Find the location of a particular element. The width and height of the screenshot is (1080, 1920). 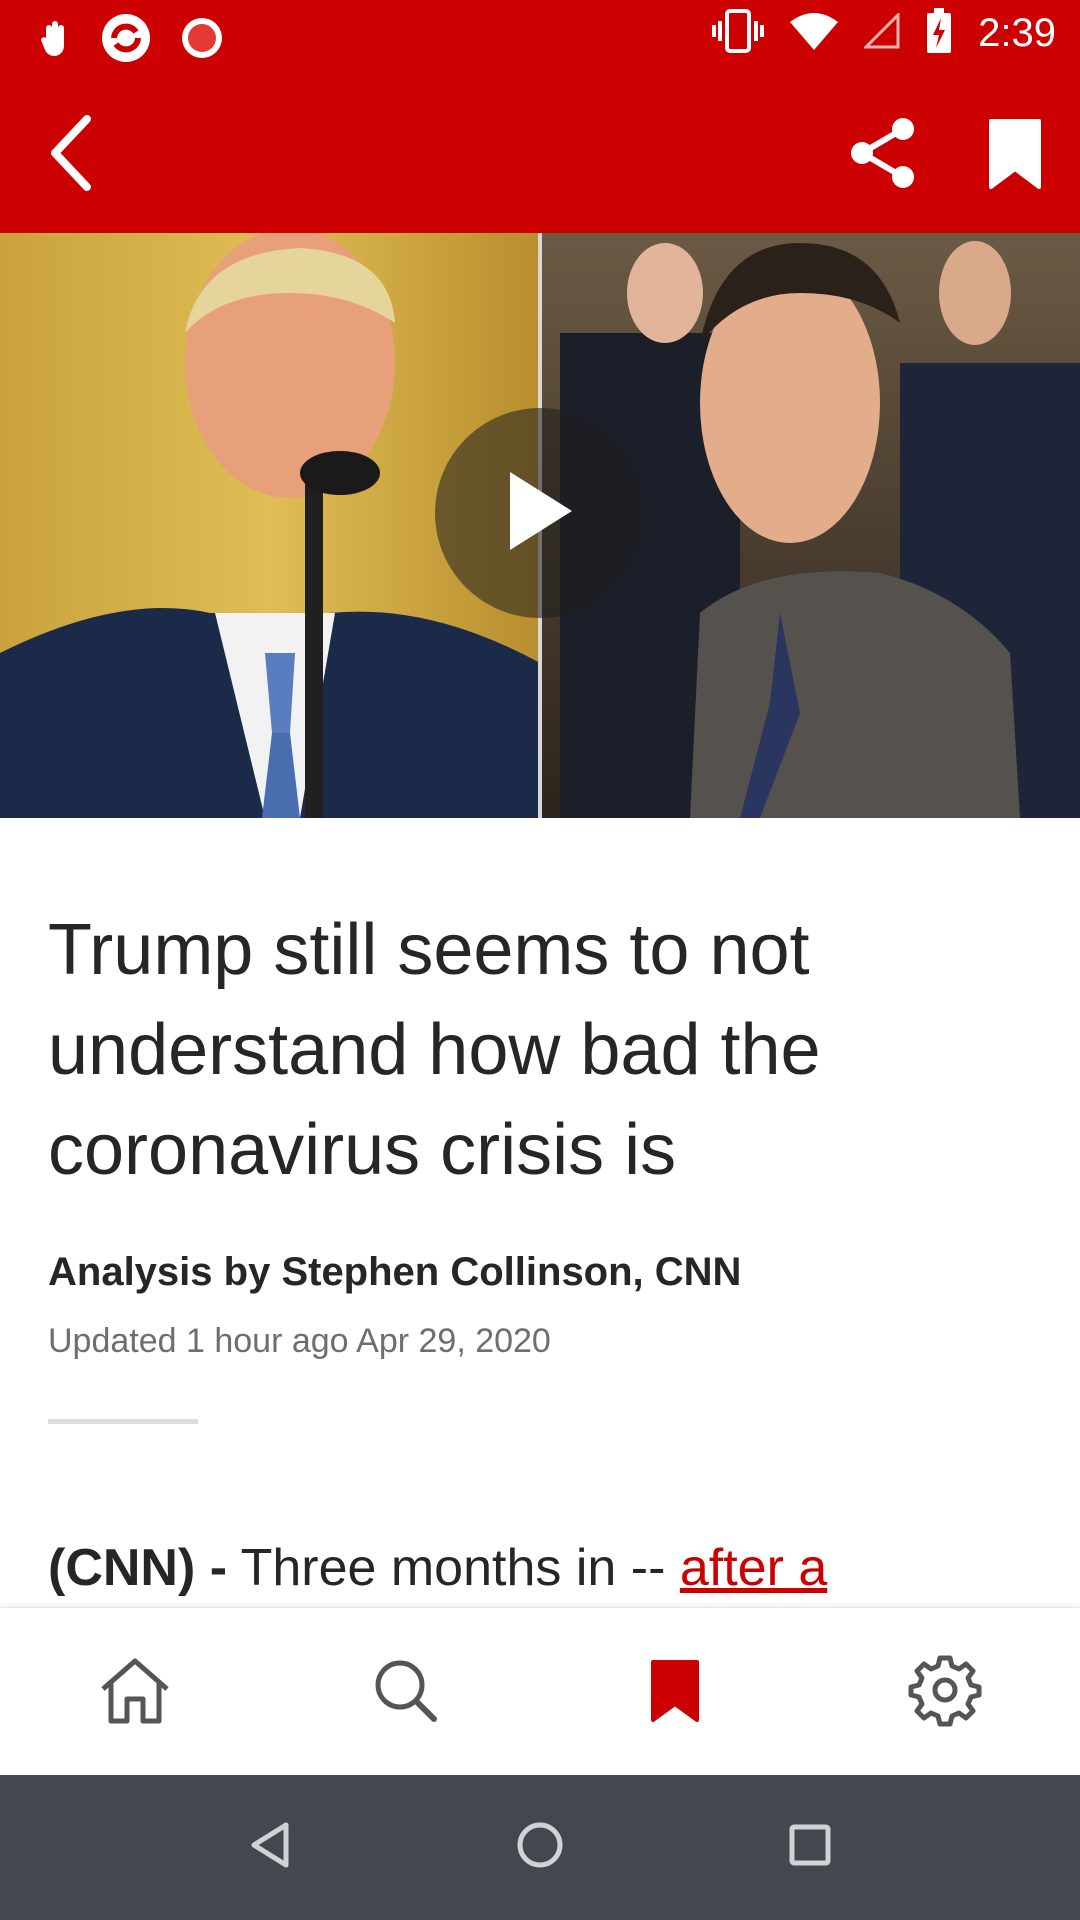

bottom-tab-bar is located at coordinates (540, 1691).